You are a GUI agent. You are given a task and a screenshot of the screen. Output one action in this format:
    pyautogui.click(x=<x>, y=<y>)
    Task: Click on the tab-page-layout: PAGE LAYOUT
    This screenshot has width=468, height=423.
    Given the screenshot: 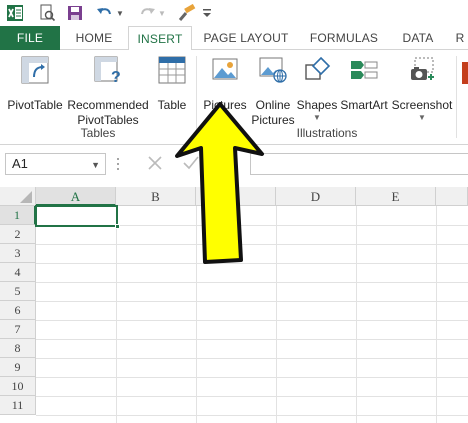 What is the action you would take?
    pyautogui.click(x=246, y=38)
    